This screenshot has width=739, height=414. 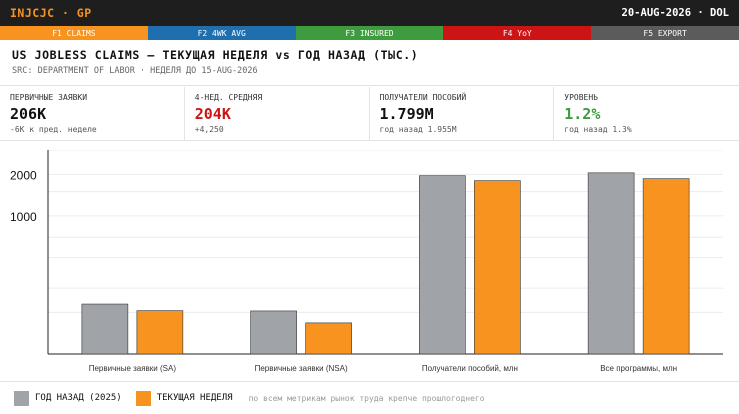 I want to click on fkey-yoy: F4 YoY, so click(x=517, y=33).